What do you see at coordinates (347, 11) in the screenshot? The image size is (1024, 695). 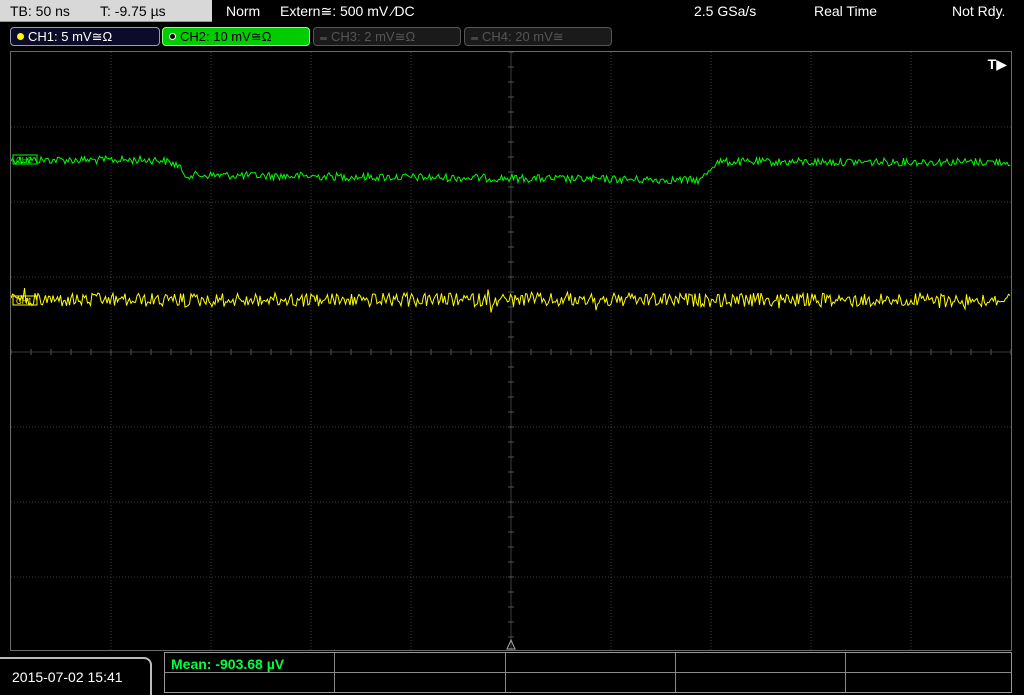 I see `trigger-source: Extern≅: 500 mV ⁄DC` at bounding box center [347, 11].